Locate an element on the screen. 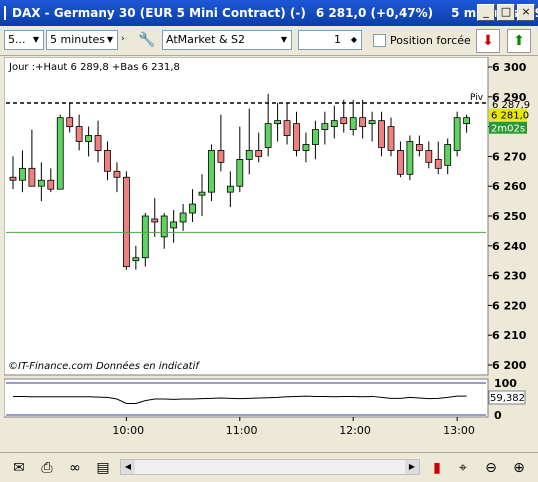 This screenshot has height=482, width=538. indicator-tick-label: 100 is located at coordinates (505, 383).